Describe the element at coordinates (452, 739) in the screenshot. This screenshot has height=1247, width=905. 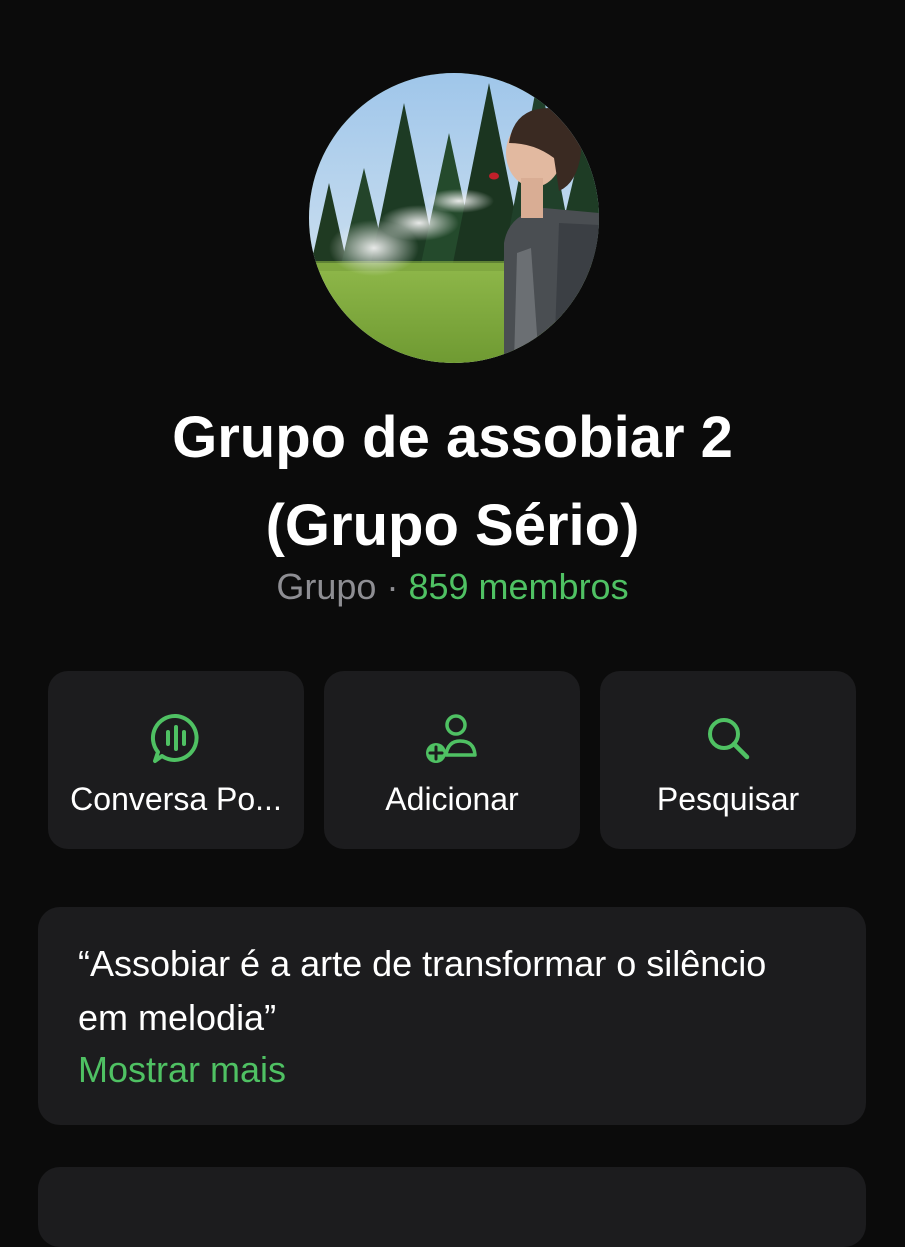
I see `add-person-icon` at that location.